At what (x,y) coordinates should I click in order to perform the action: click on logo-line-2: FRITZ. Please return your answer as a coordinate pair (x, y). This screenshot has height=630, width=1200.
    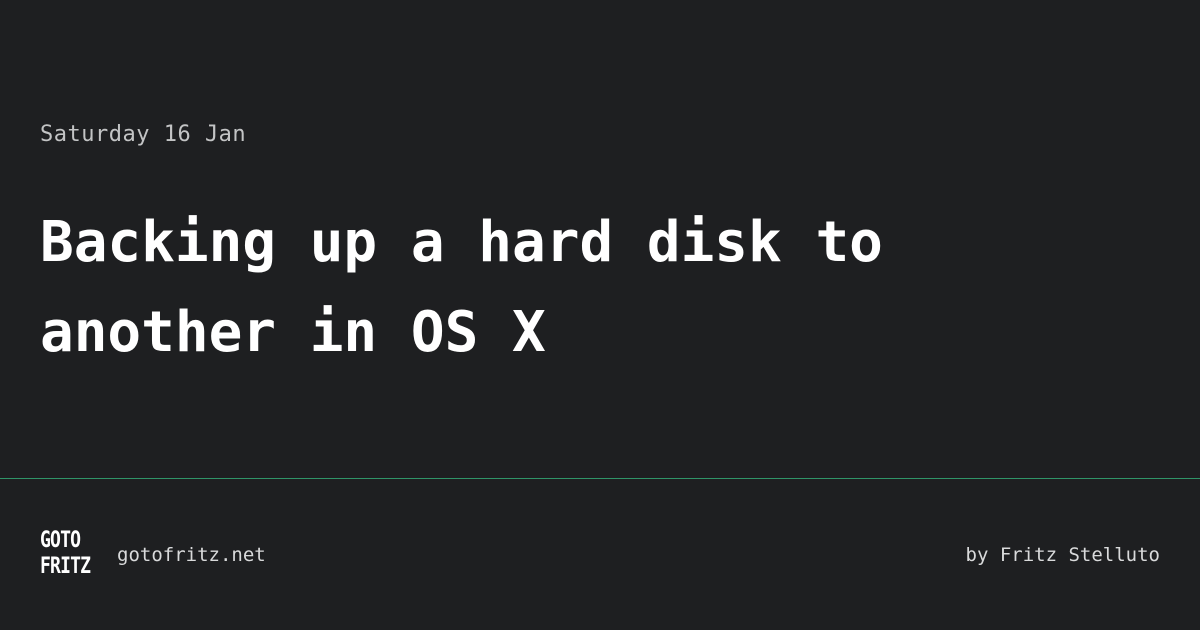
    Looking at the image, I should click on (65, 566).